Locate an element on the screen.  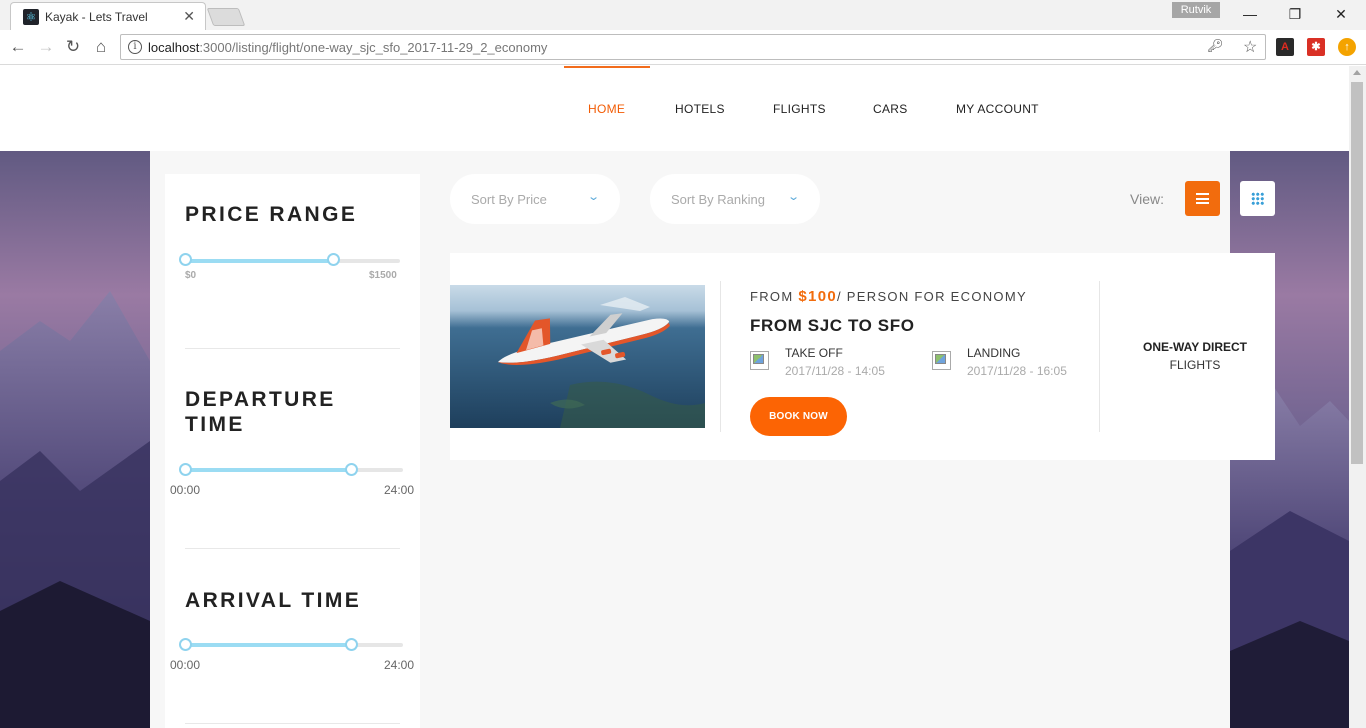
new-tab-button is located at coordinates (226, 17).